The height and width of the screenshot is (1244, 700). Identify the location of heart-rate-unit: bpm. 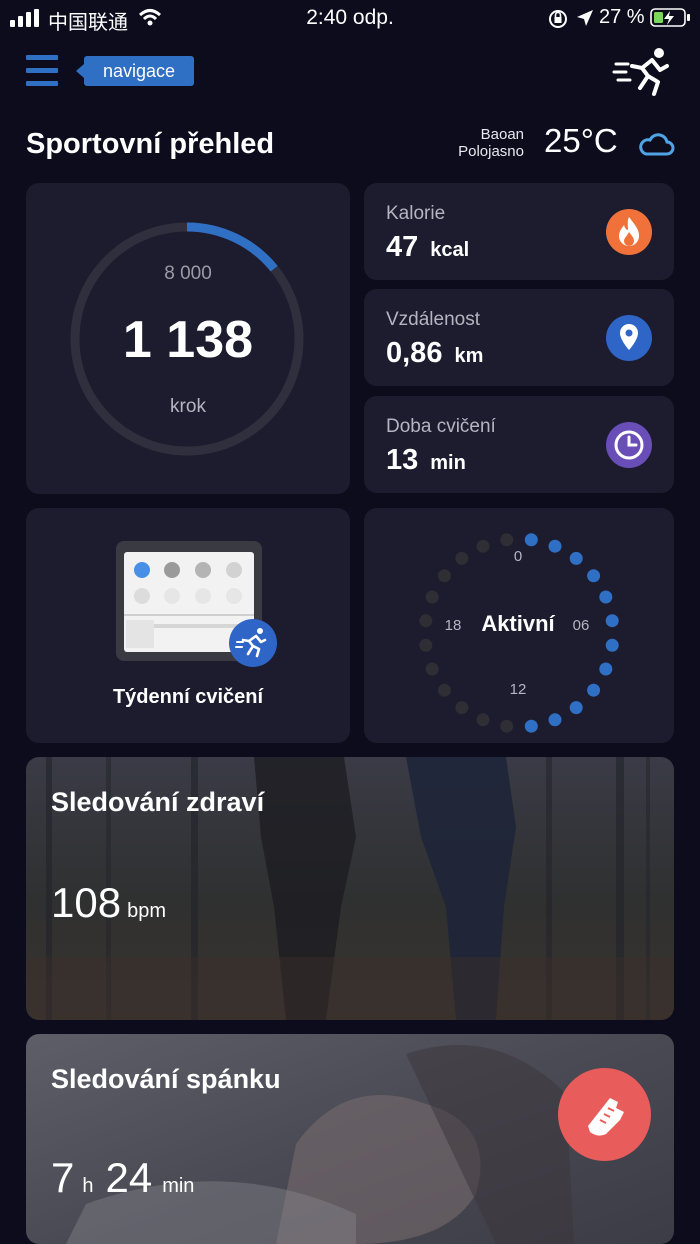
(146, 911).